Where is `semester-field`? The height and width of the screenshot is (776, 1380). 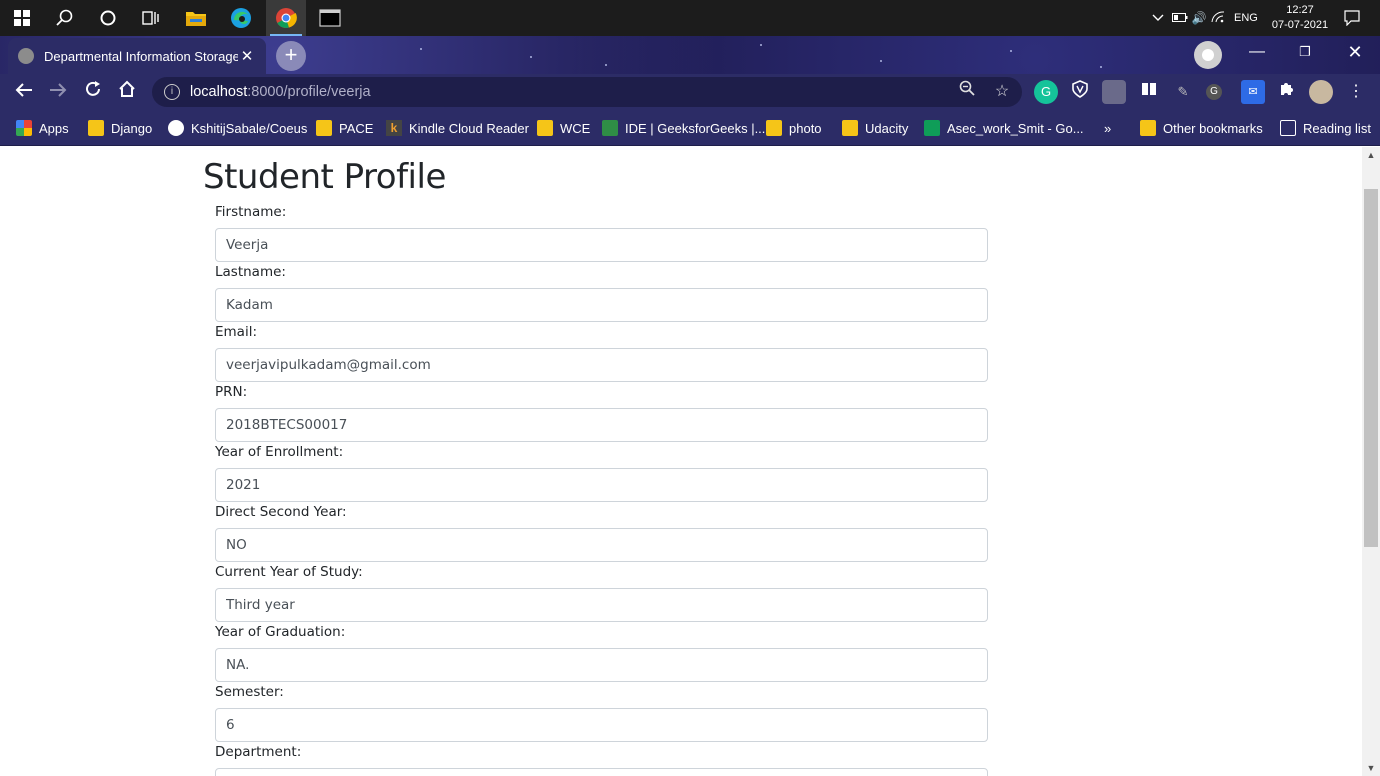
semester-field is located at coordinates (601, 725).